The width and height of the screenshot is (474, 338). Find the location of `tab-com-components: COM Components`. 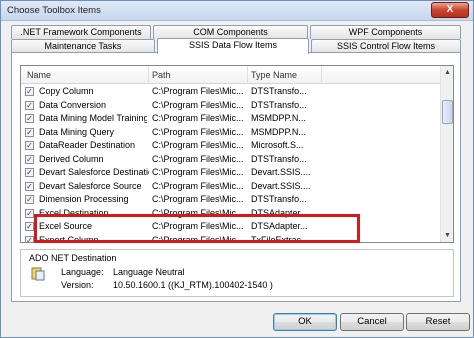

tab-com-components: COM Components is located at coordinates (230, 32).